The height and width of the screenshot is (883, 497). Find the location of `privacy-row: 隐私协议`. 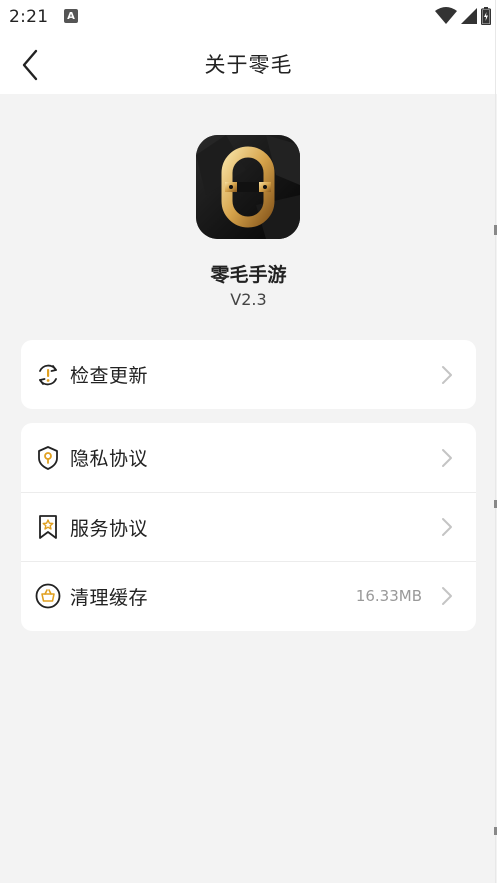

privacy-row: 隐私协议 is located at coordinates (248, 457).